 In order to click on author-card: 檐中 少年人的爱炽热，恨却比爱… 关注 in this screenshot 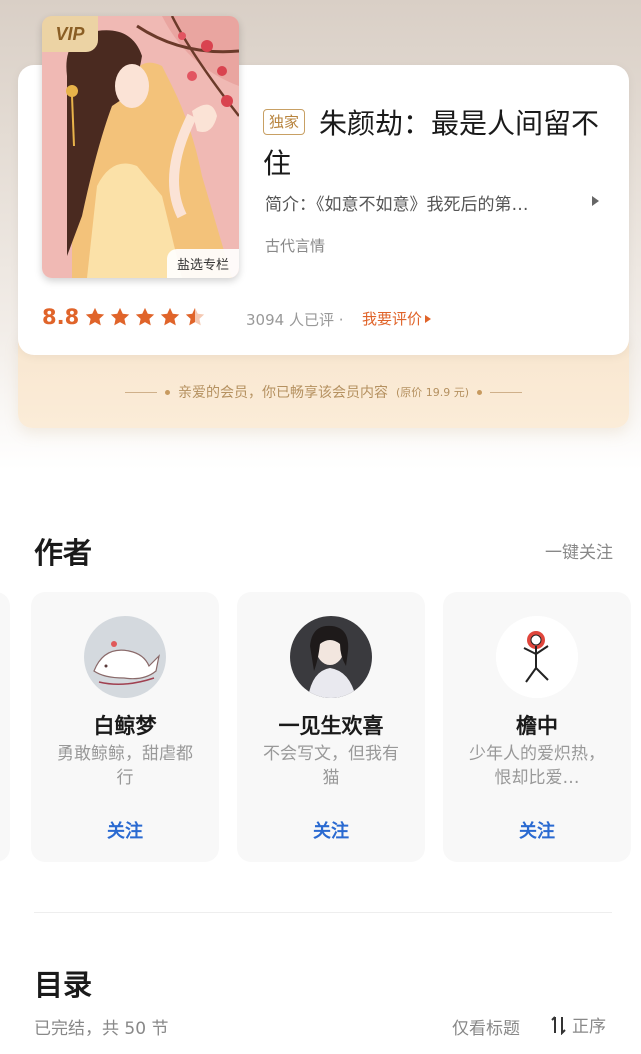, I will do `click(537, 727)`.